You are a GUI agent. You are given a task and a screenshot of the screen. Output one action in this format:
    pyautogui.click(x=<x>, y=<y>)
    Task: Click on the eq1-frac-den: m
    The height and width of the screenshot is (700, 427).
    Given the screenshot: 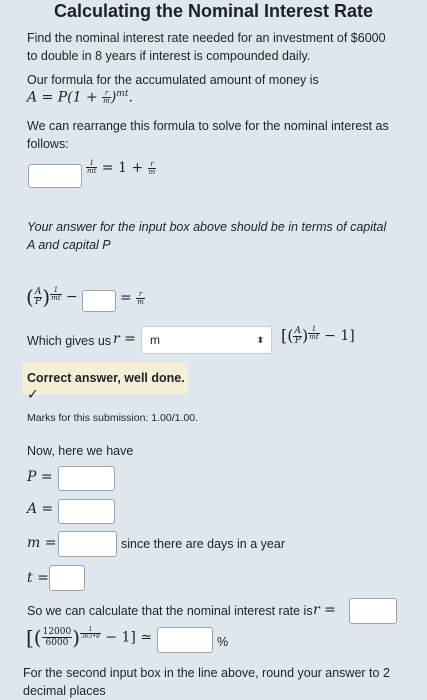 What is the action you would take?
    pyautogui.click(x=152, y=171)
    